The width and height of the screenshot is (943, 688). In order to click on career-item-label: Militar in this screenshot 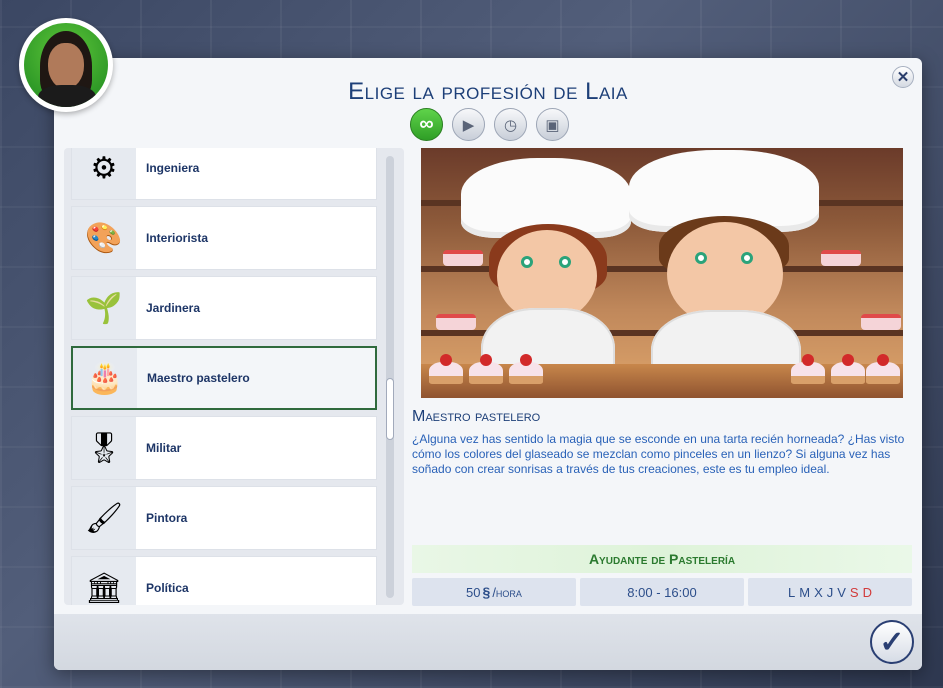, I will do `click(164, 448)`.